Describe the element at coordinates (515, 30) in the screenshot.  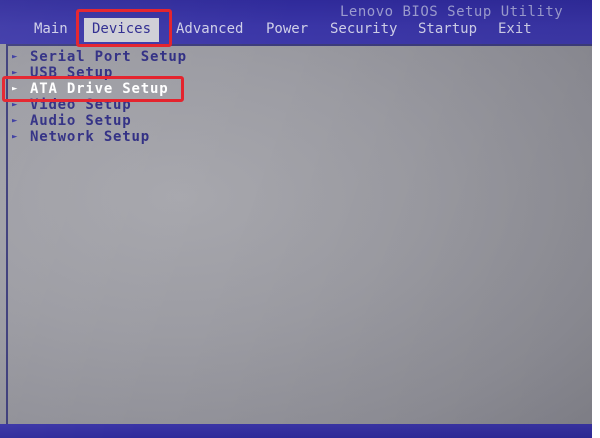
I see `tab-exit: Exit` at that location.